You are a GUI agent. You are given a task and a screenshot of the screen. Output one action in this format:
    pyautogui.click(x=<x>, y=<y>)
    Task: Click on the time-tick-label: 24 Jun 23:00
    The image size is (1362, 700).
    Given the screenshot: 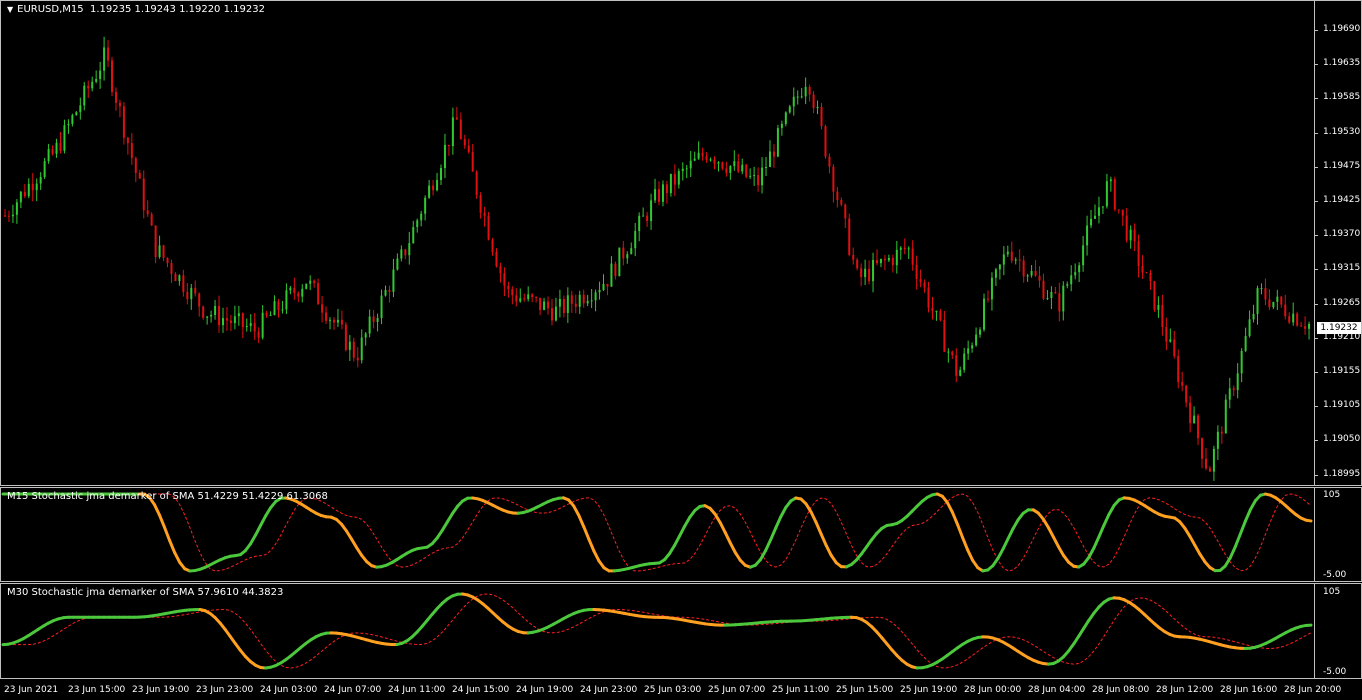 What is the action you would take?
    pyautogui.click(x=609, y=690)
    